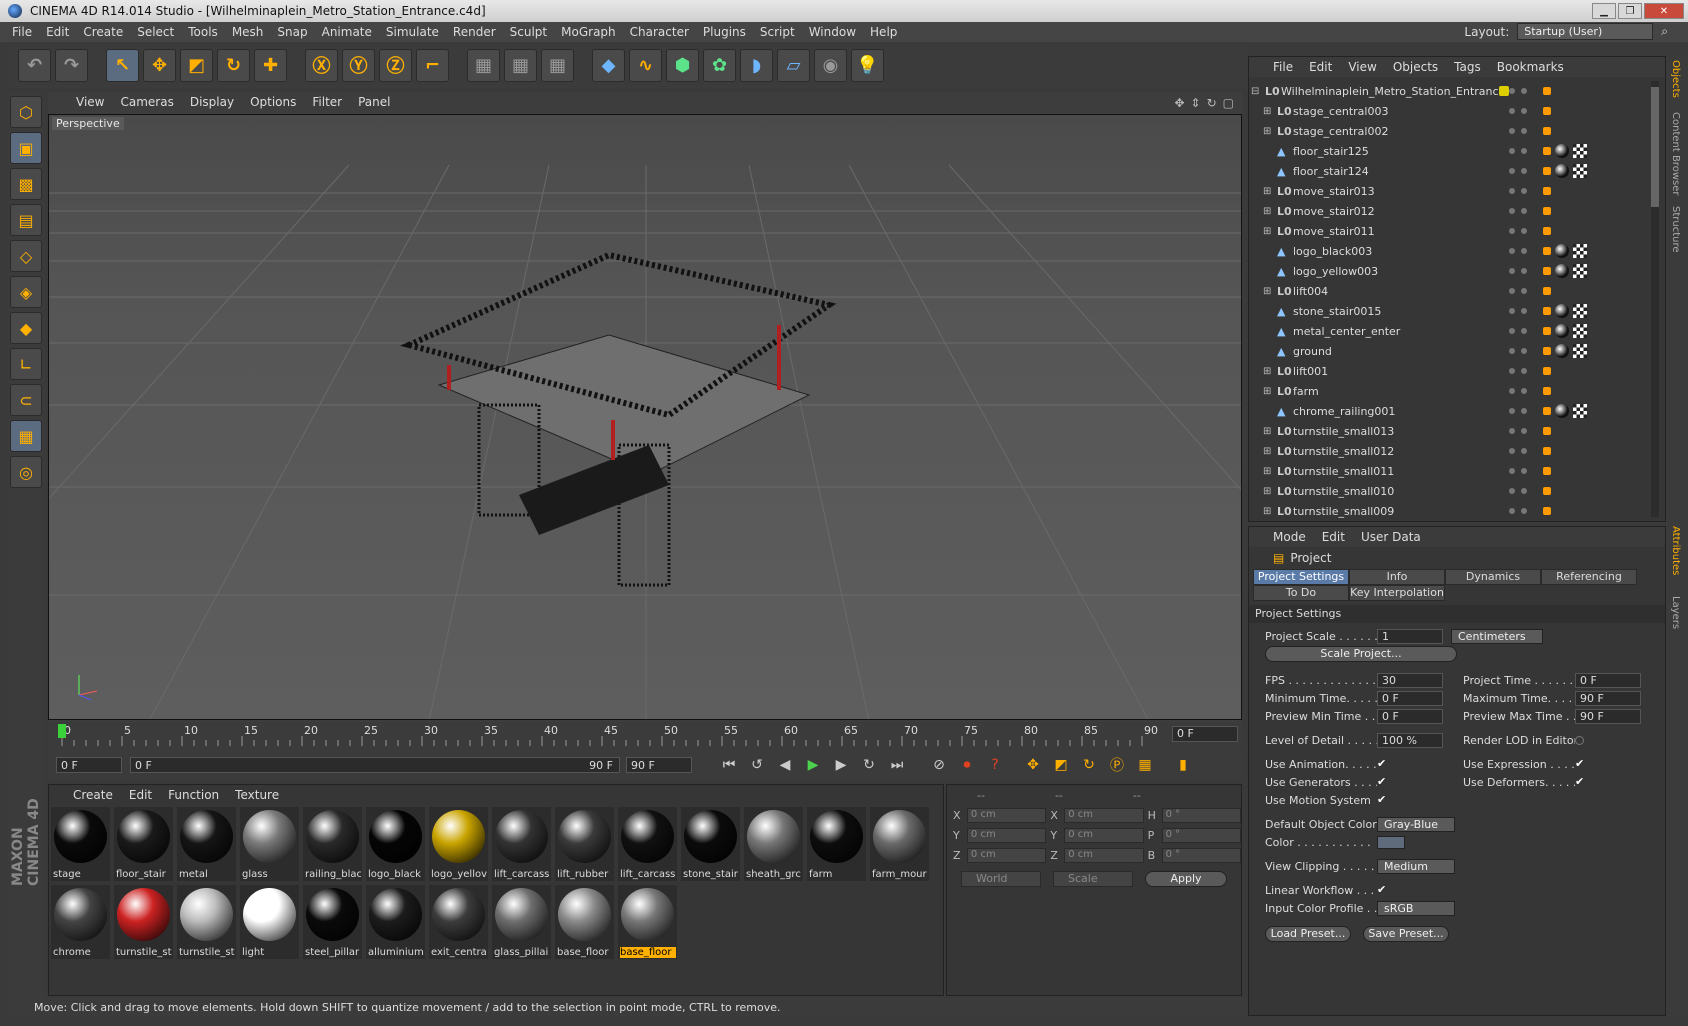 Image resolution: width=1688 pixels, height=1026 pixels. I want to click on object-row: ▲ logo_yellow003, so click(1451, 271).